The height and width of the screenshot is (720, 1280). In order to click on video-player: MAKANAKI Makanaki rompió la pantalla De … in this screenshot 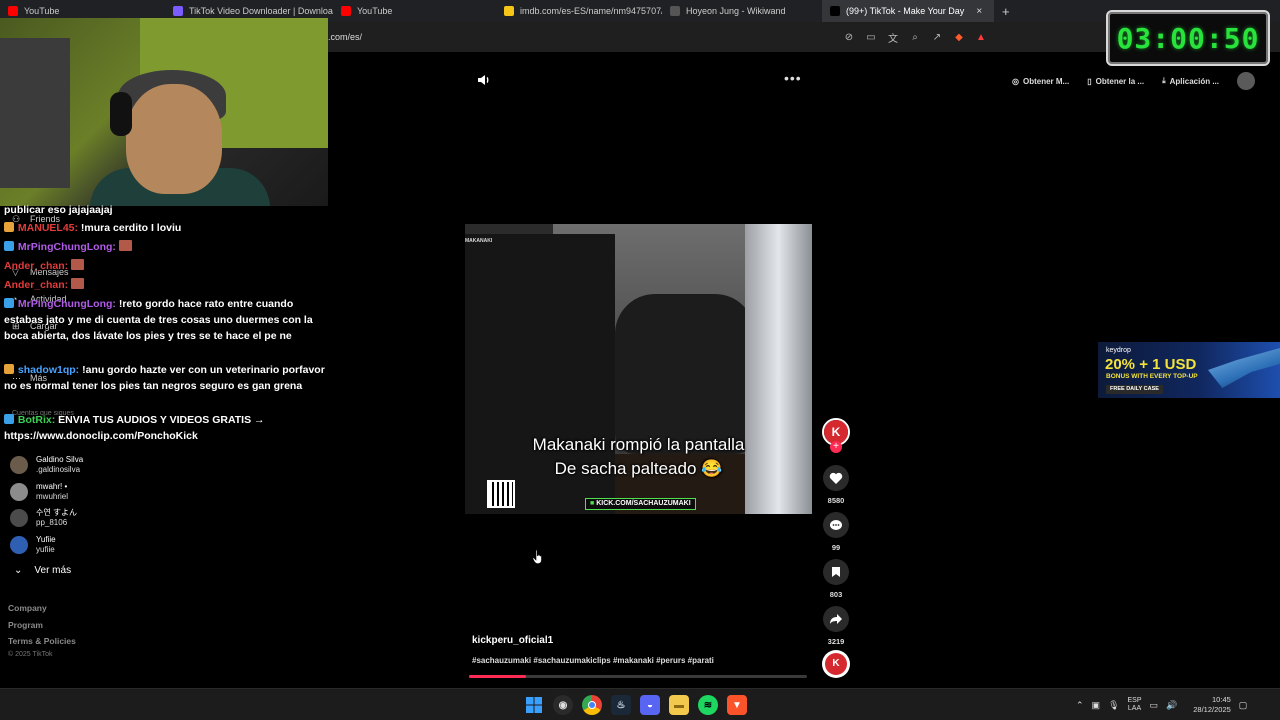, I will do `click(638, 369)`.